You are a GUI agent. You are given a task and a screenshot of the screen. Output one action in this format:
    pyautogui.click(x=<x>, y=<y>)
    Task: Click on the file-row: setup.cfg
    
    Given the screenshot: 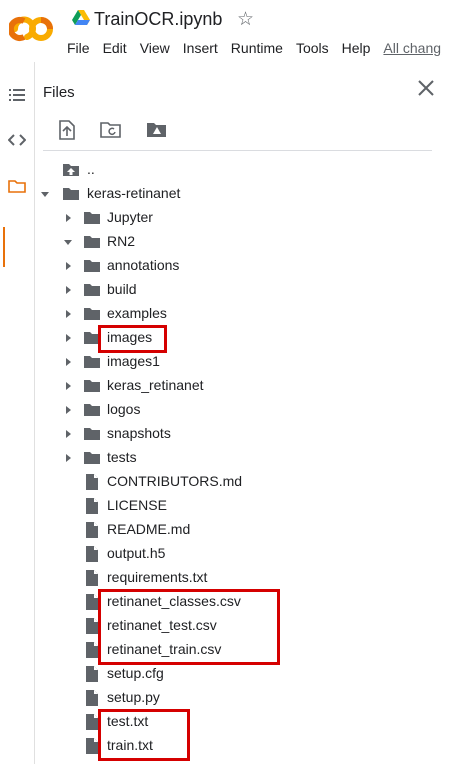 What is the action you would take?
    pyautogui.click(x=225, y=674)
    